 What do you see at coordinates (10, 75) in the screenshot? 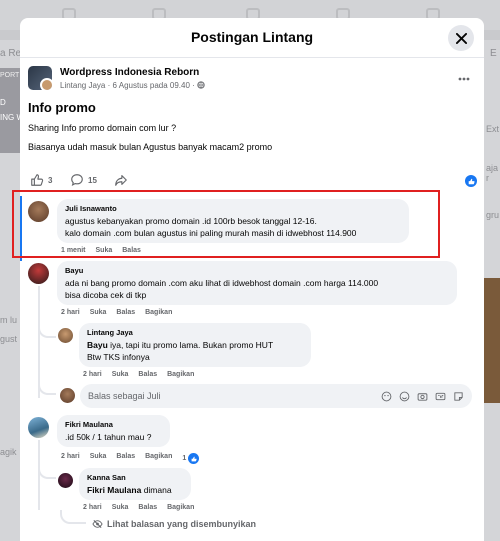
I see `bg-text: PORT` at bounding box center [10, 75].